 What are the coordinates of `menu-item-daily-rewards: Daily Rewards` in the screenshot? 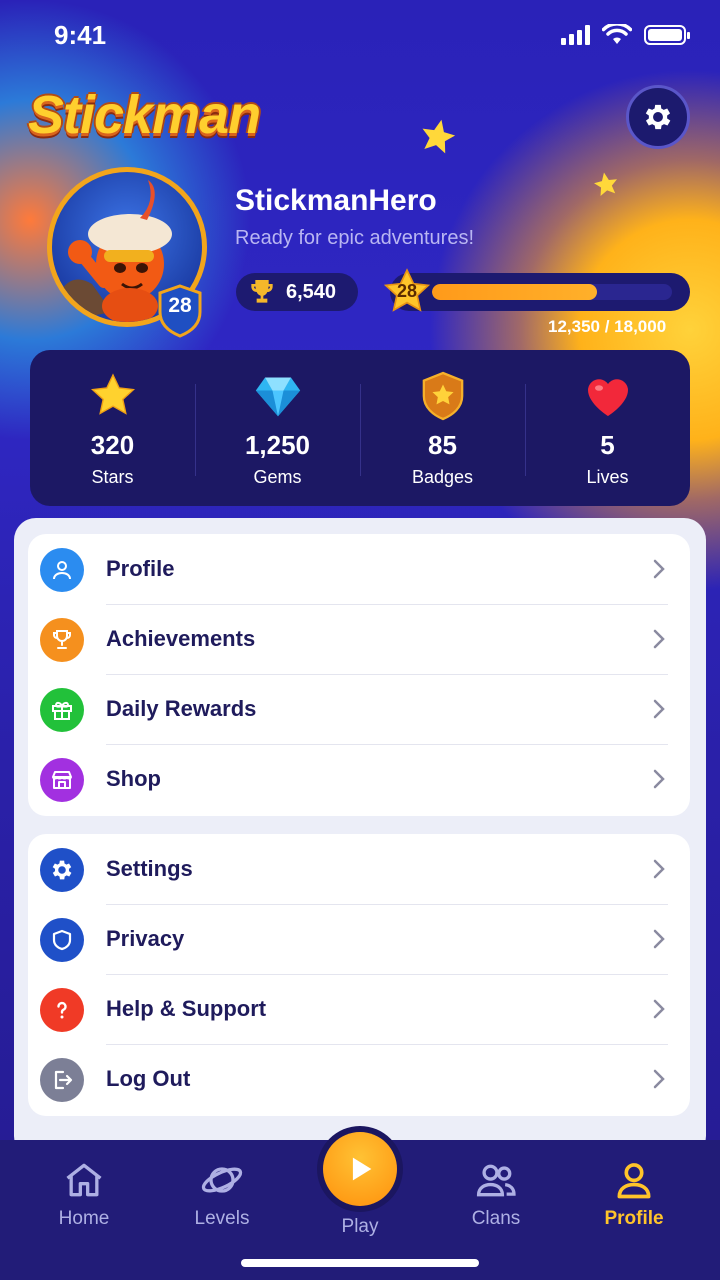 It's located at (359, 709).